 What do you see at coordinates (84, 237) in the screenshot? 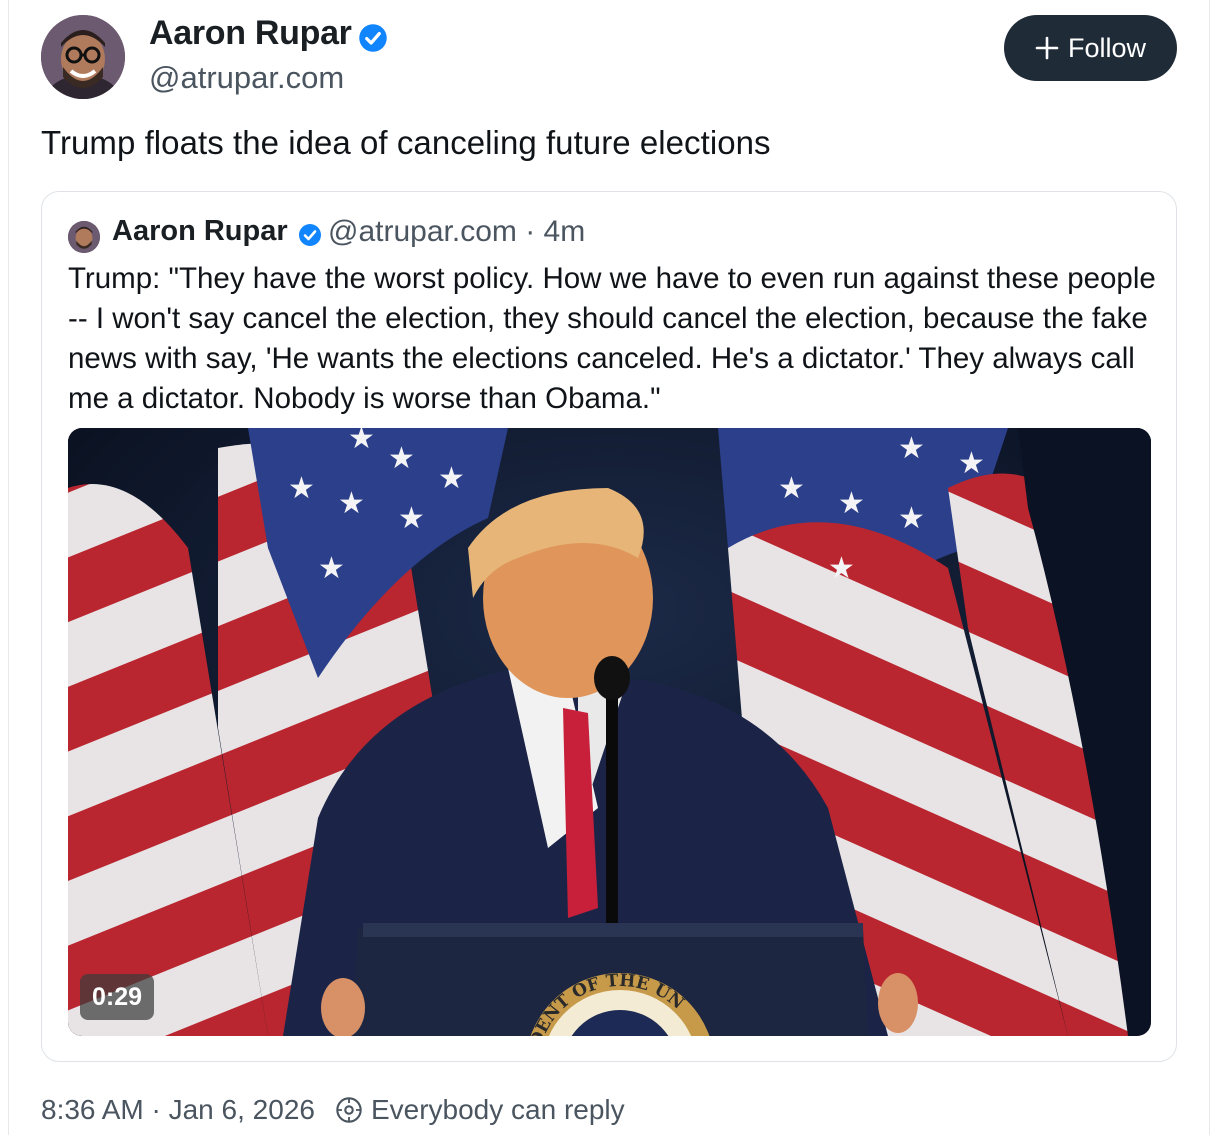
I see `quote-avatar` at bounding box center [84, 237].